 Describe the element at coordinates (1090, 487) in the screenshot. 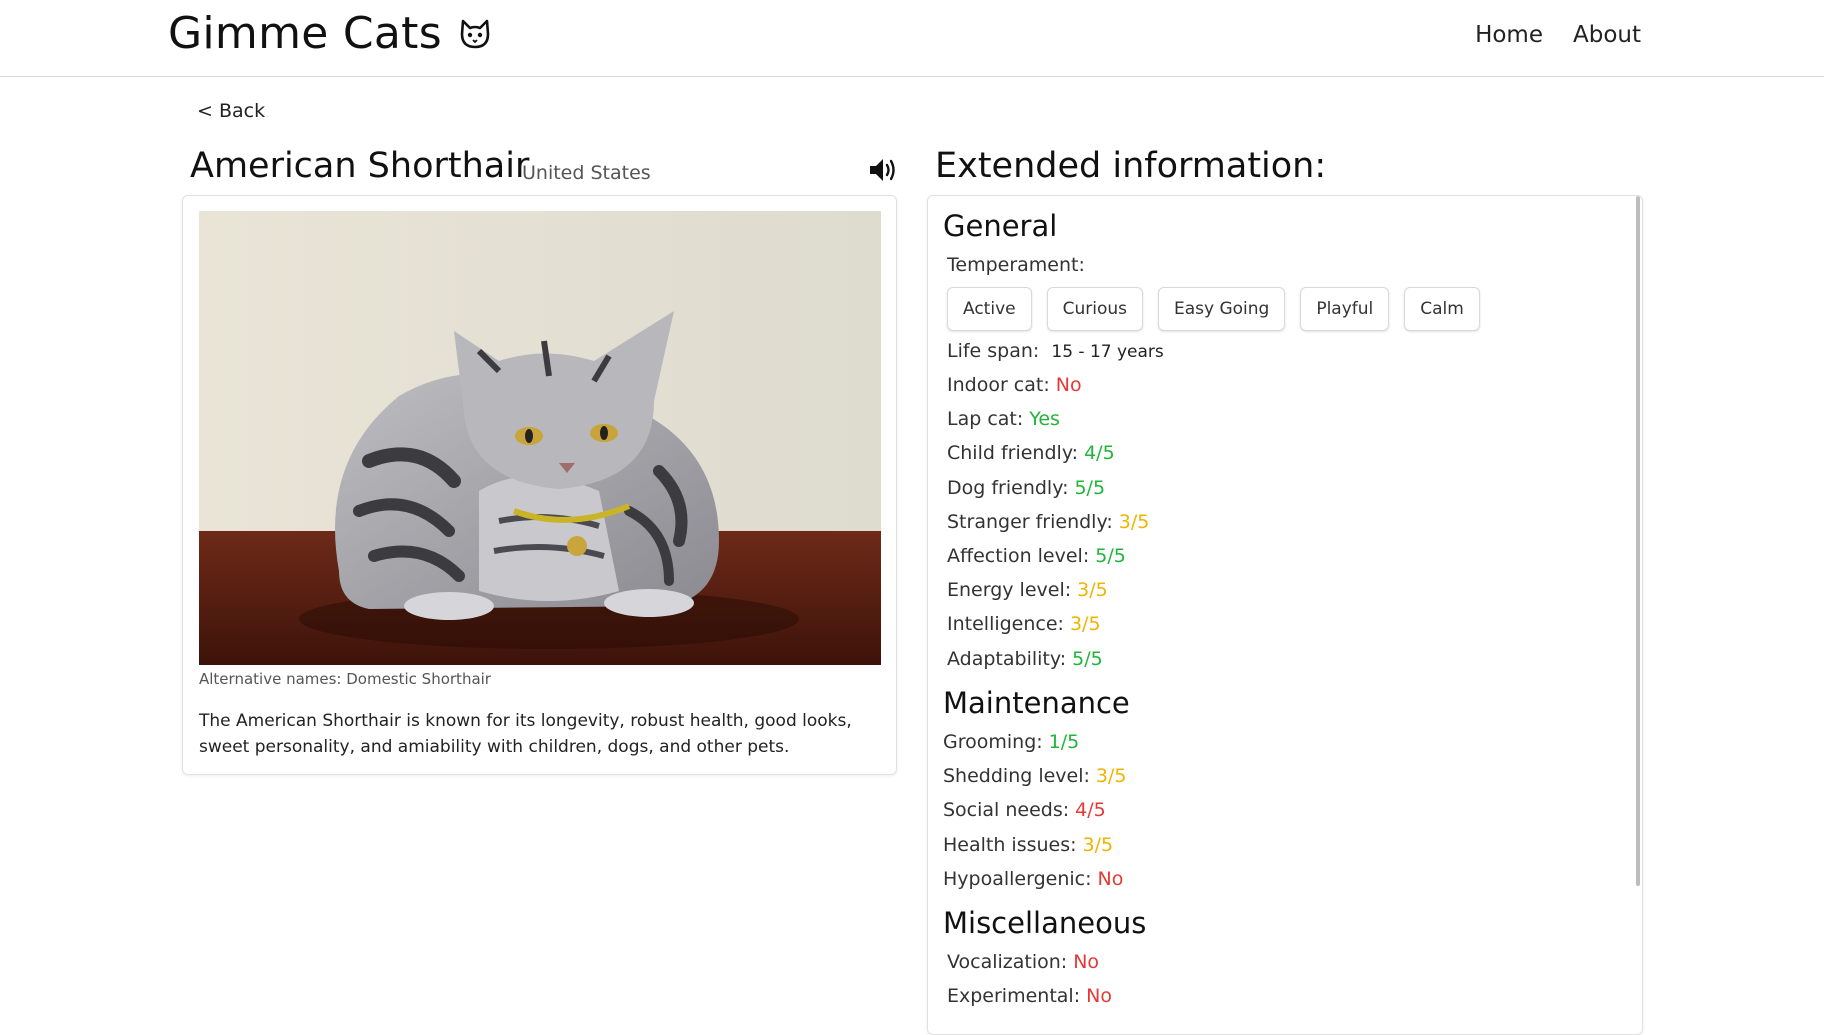

I see `dog-friendly-value: 5/5` at that location.